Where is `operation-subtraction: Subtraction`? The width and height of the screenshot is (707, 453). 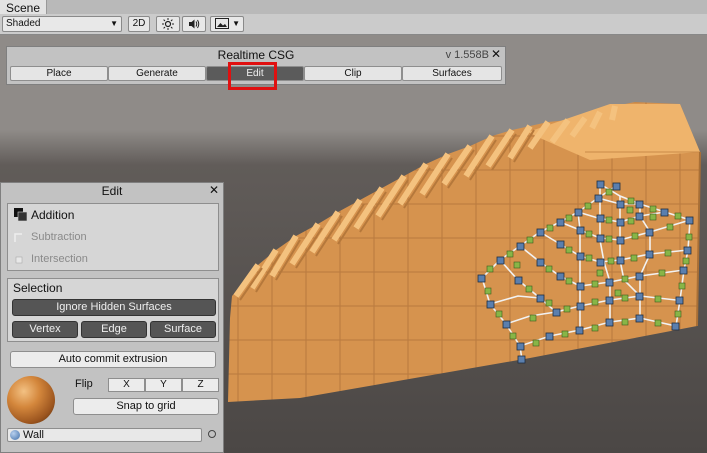 operation-subtraction: Subtraction is located at coordinates (50, 237).